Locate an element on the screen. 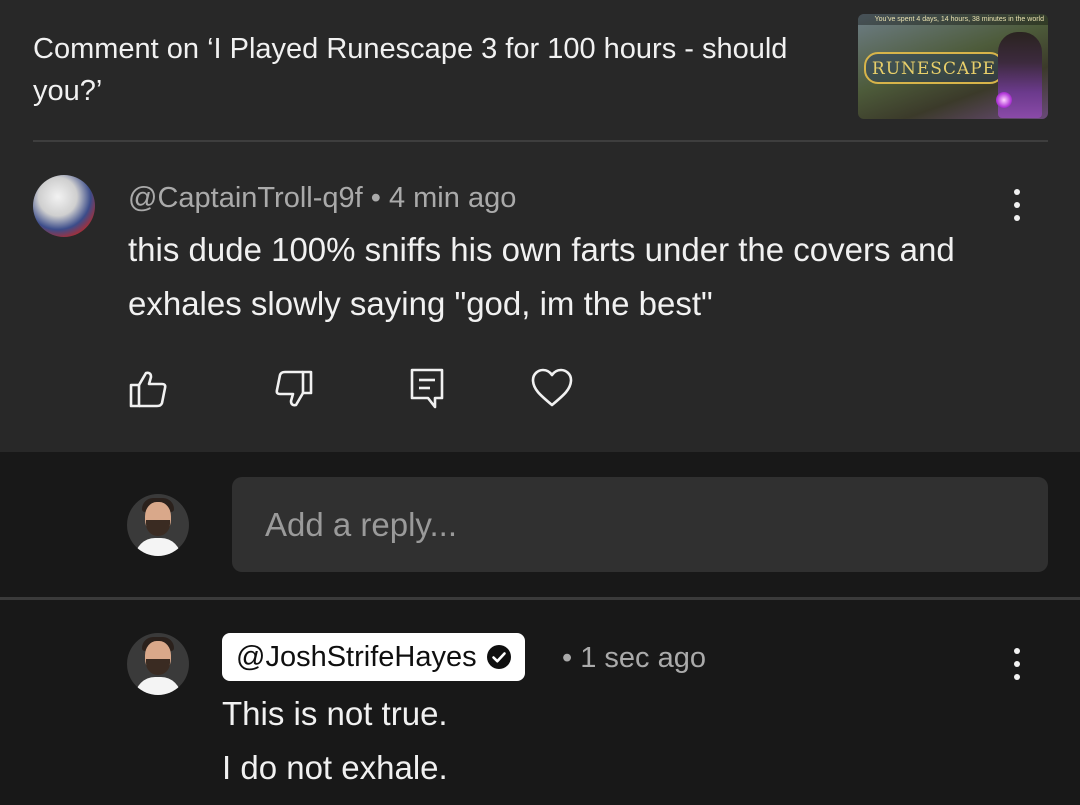 This screenshot has height=805, width=1080. reply-author-avatar is located at coordinates (158, 664).